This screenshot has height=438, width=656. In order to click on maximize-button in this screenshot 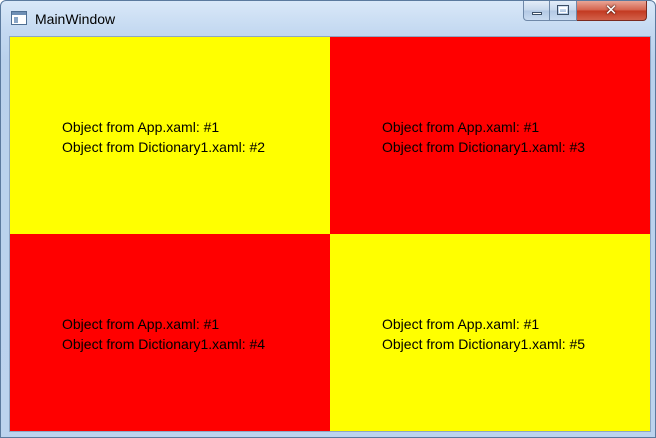, I will do `click(563, 11)`.